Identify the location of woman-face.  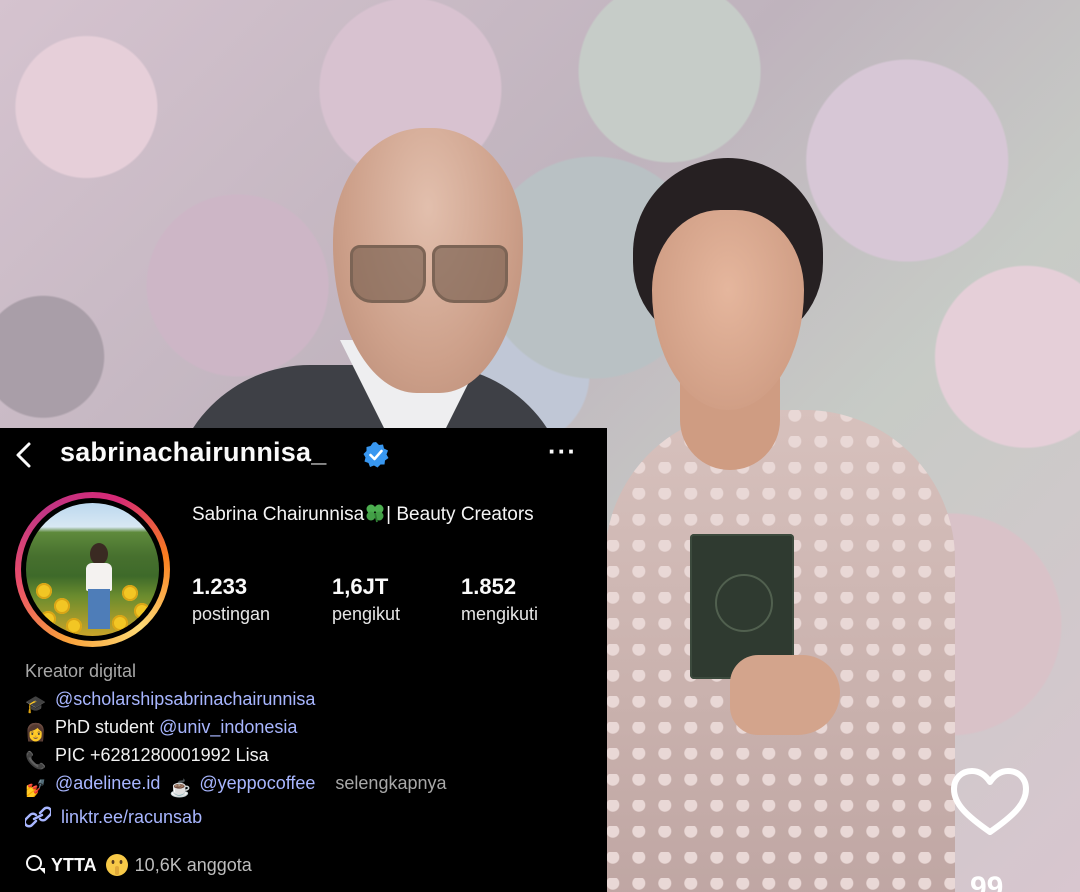
(728, 310).